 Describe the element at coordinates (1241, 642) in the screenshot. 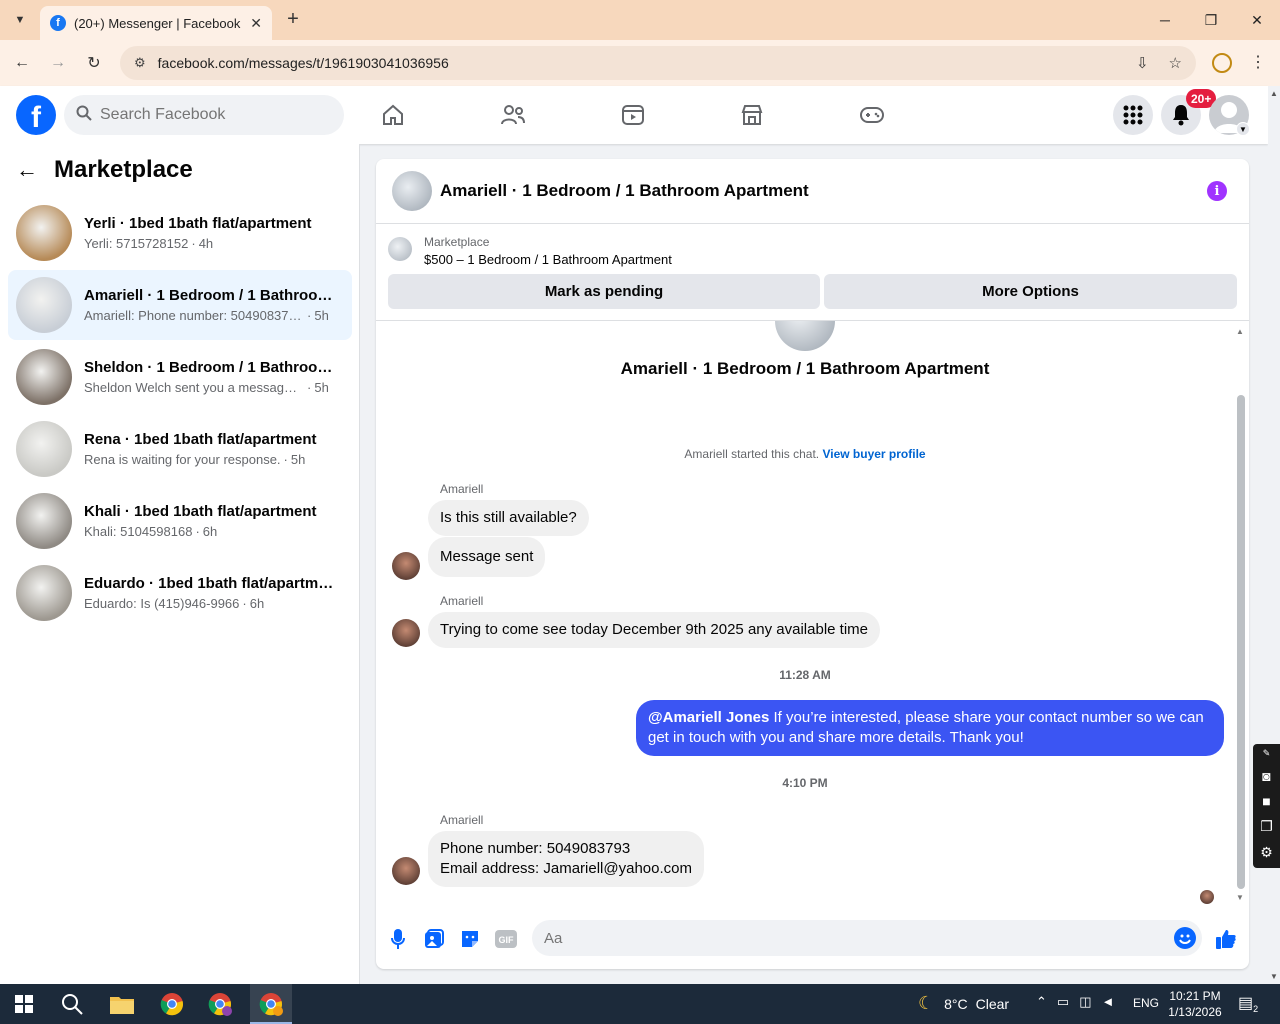

I see `scroll-thumb` at that location.